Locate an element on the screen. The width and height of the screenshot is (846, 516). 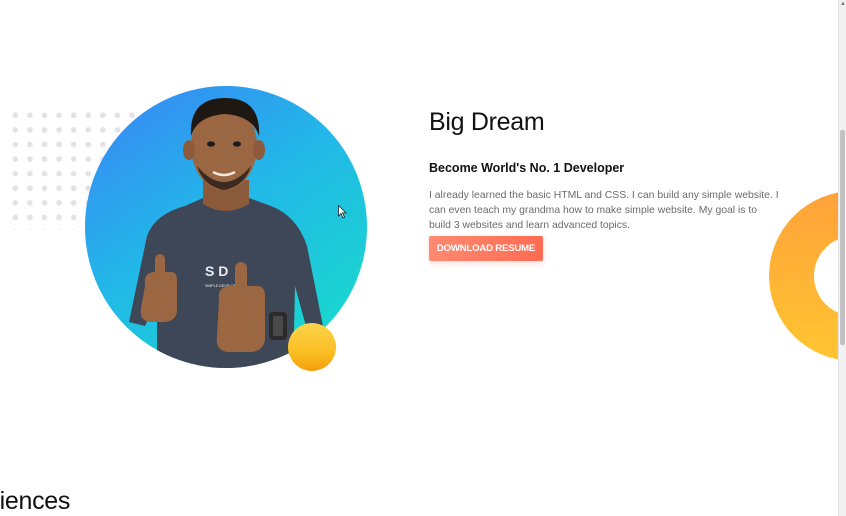
decorative-ring is located at coordinates (803, 276).